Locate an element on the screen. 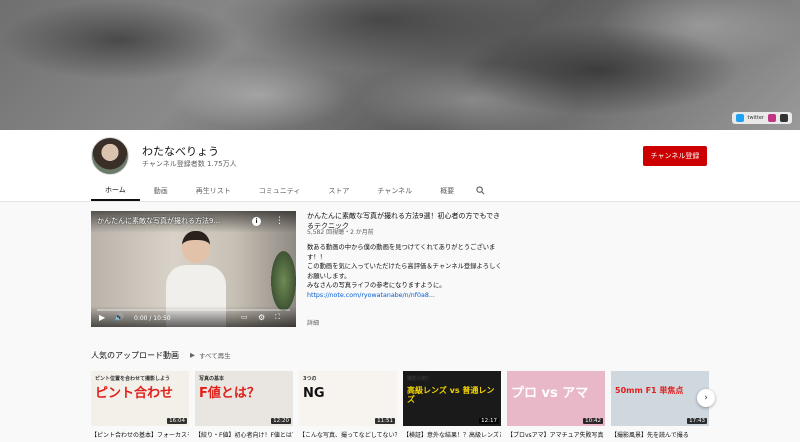 The image size is (800, 442). captions-icon: ▭ is located at coordinates (244, 317).